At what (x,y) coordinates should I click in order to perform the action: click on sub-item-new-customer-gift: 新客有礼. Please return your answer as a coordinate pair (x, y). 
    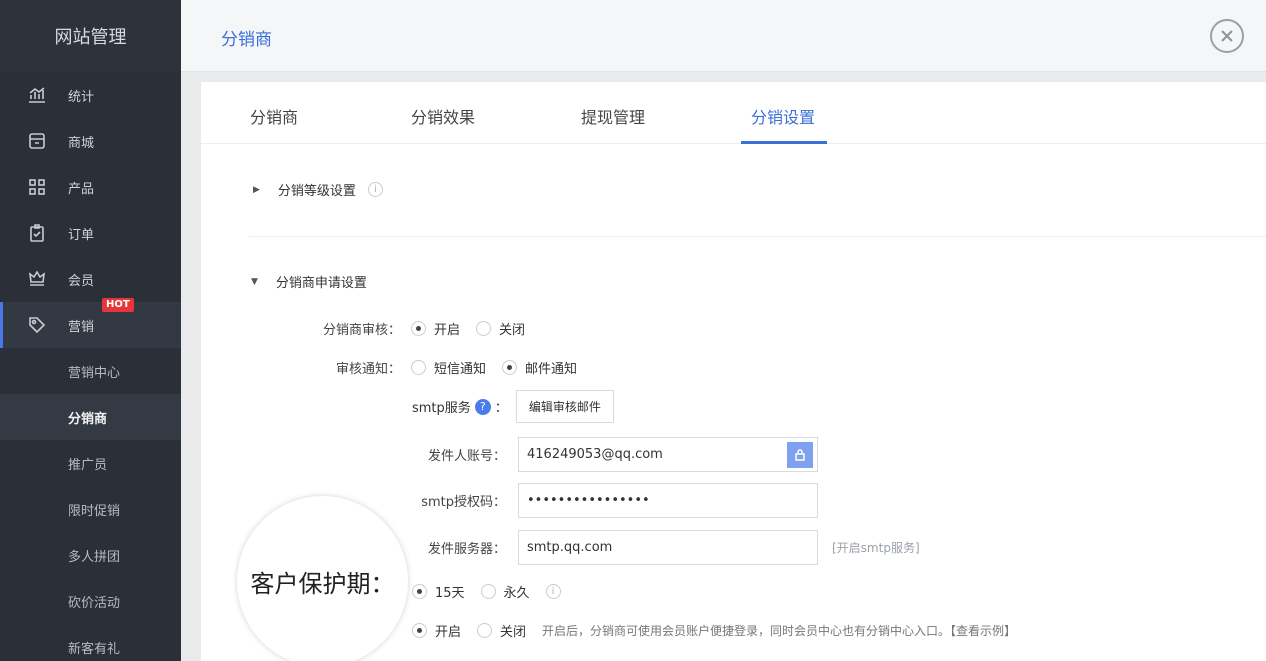
    Looking at the image, I should click on (90, 642).